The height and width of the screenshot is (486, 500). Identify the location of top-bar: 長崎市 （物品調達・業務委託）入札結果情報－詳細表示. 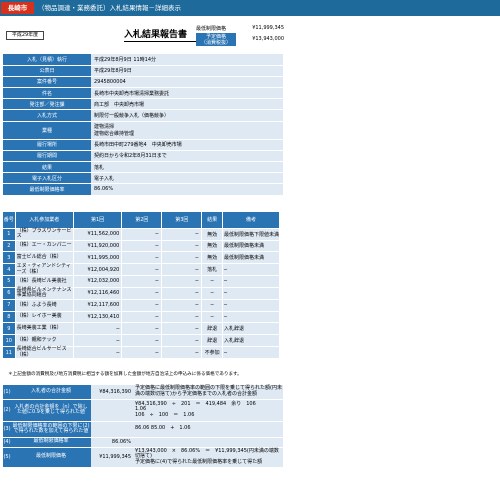
(250, 8).